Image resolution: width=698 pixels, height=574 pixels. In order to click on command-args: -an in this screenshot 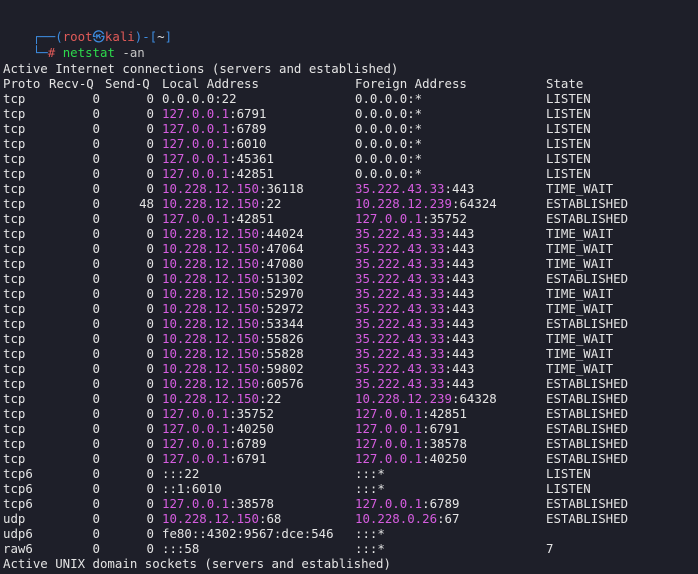, I will do `click(133, 52)`.